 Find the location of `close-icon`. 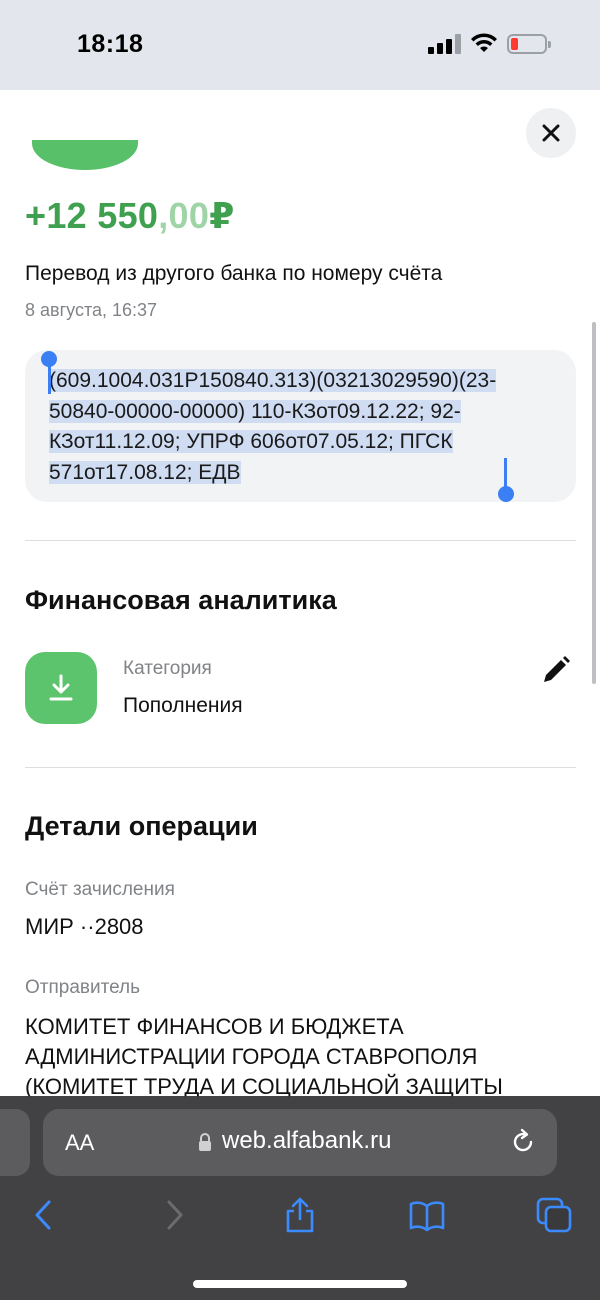

close-icon is located at coordinates (551, 133).